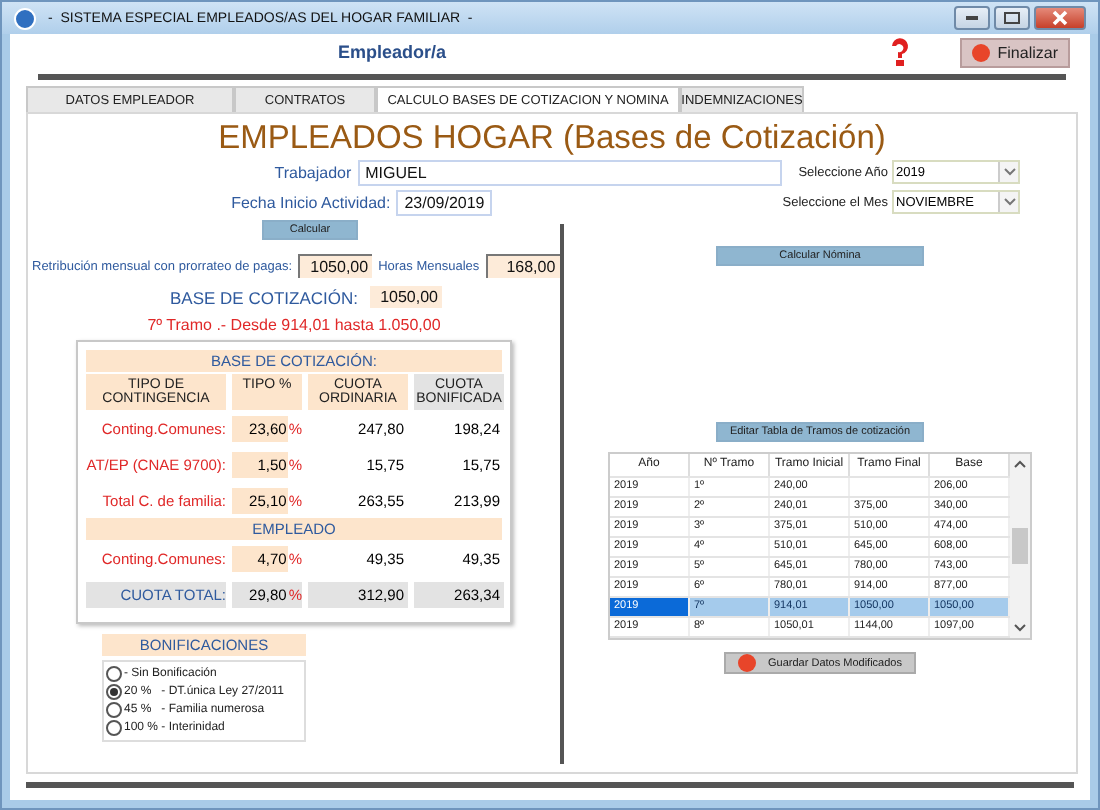 This screenshot has width=1100, height=810. Describe the element at coordinates (25, 18) in the screenshot. I see `app-icon` at that location.